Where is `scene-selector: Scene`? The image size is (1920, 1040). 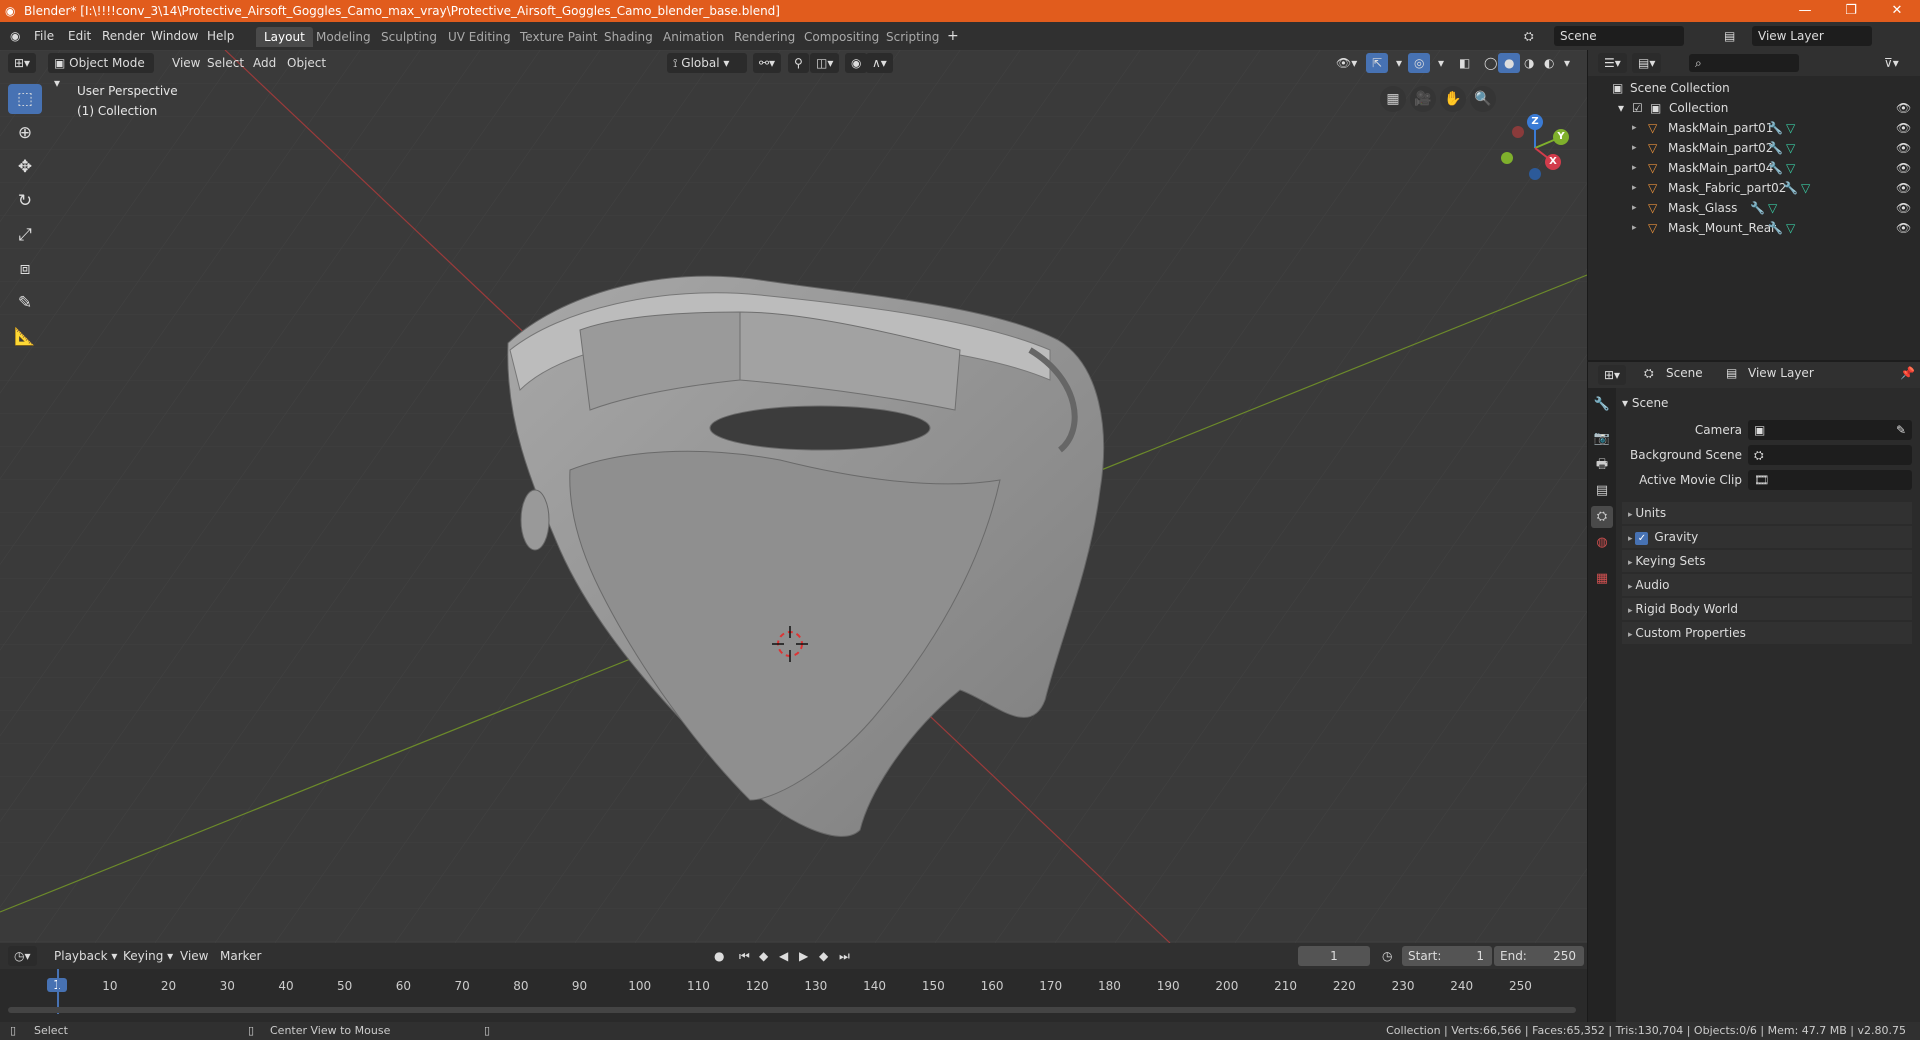
scene-selector: Scene is located at coordinates (1619, 36).